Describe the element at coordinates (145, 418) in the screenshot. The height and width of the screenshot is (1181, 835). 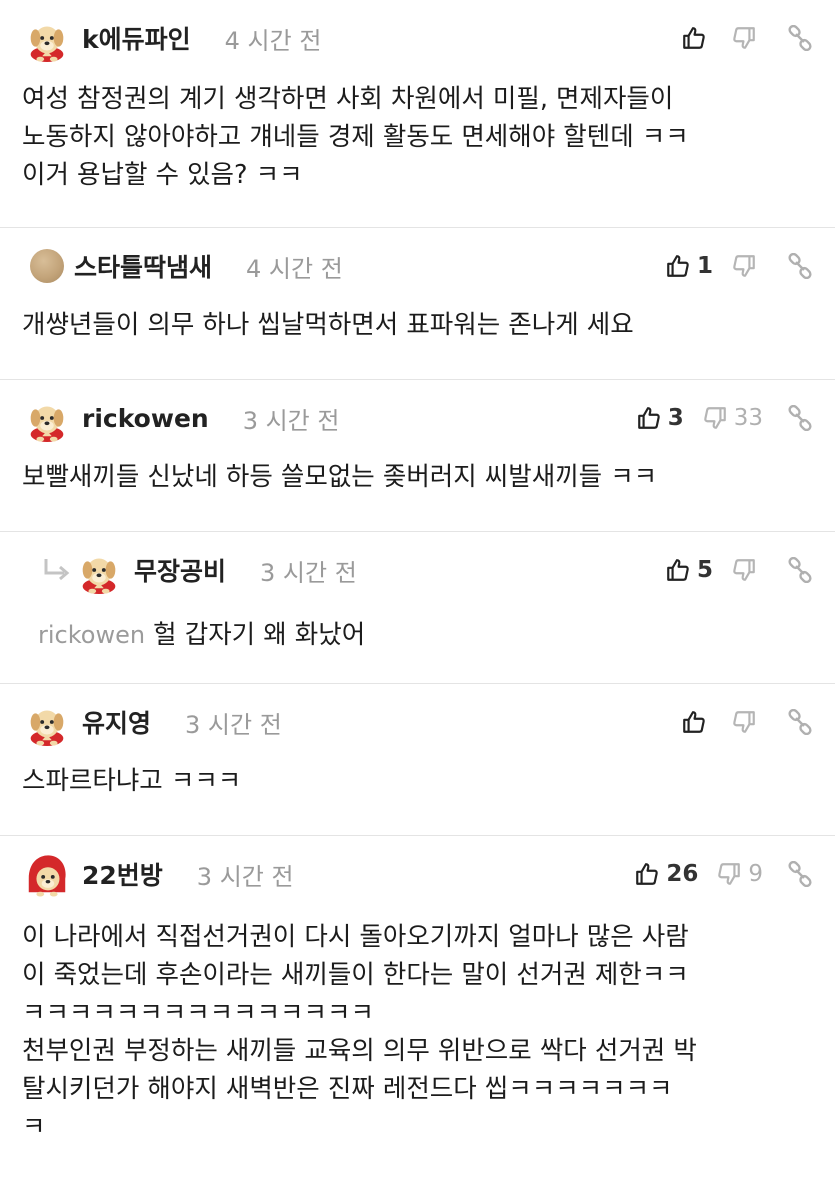
I see `nickname: rickowen` at that location.